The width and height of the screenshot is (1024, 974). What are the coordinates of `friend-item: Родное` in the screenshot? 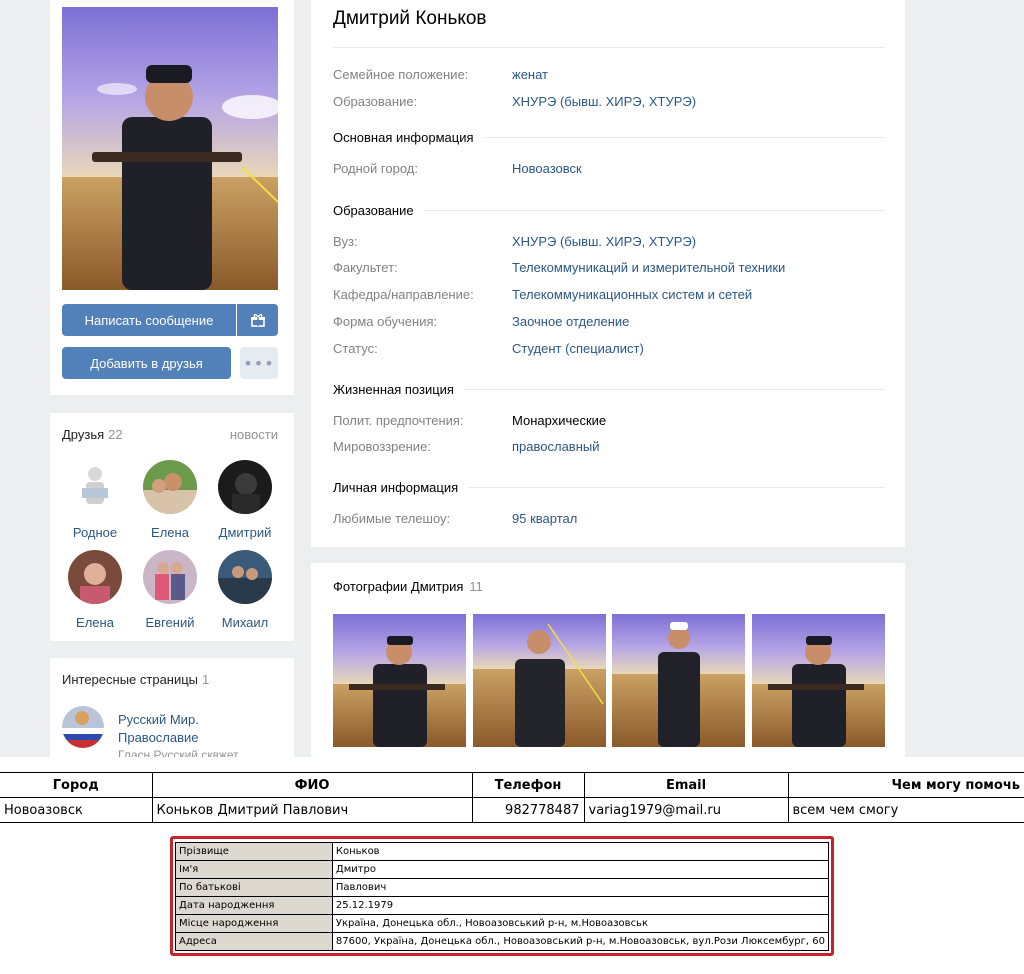 It's located at (95, 500).